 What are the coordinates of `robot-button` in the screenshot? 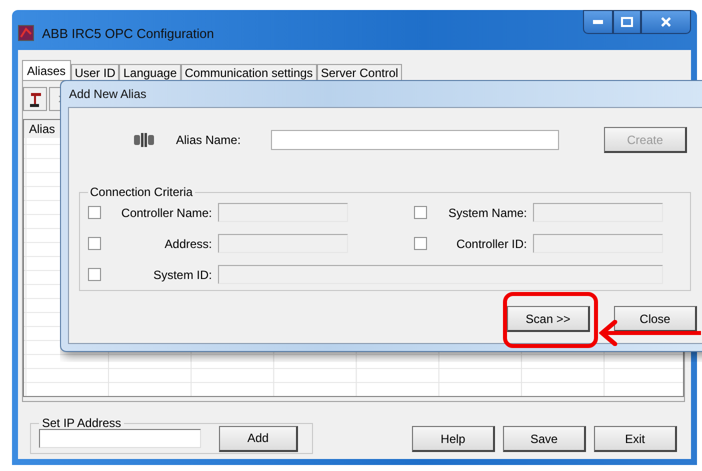 It's located at (35, 99).